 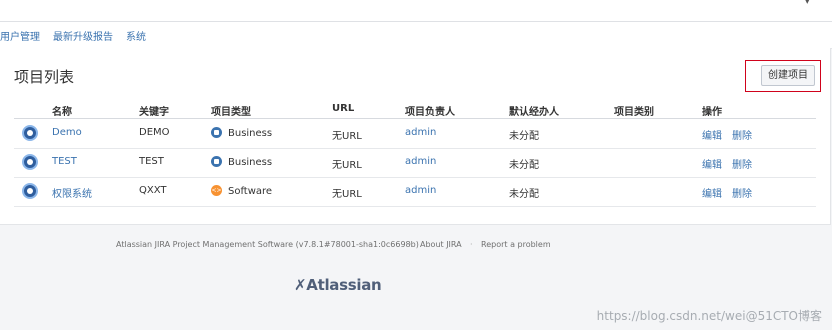 I want to click on nav-item-system: 系统, so click(x=136, y=35).